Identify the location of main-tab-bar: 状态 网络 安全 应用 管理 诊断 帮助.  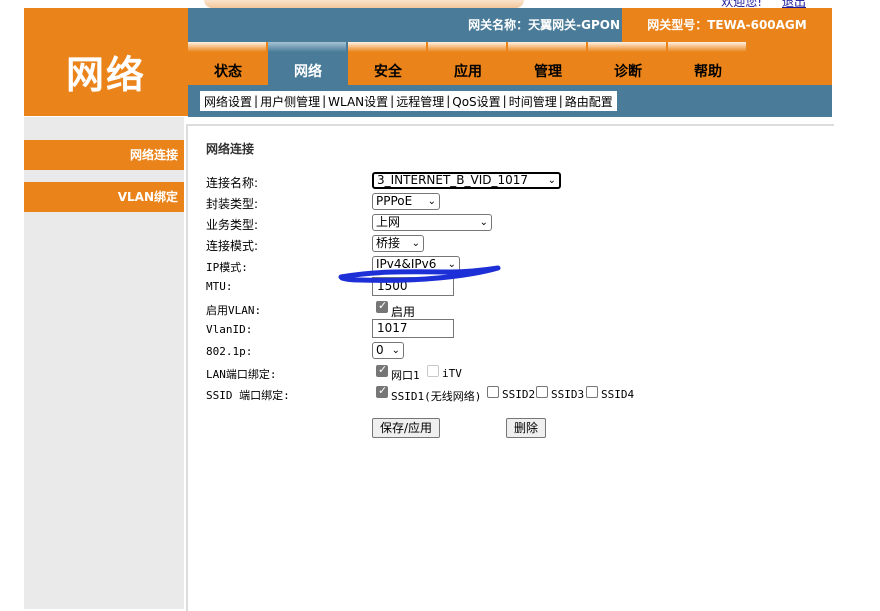
(510, 63).